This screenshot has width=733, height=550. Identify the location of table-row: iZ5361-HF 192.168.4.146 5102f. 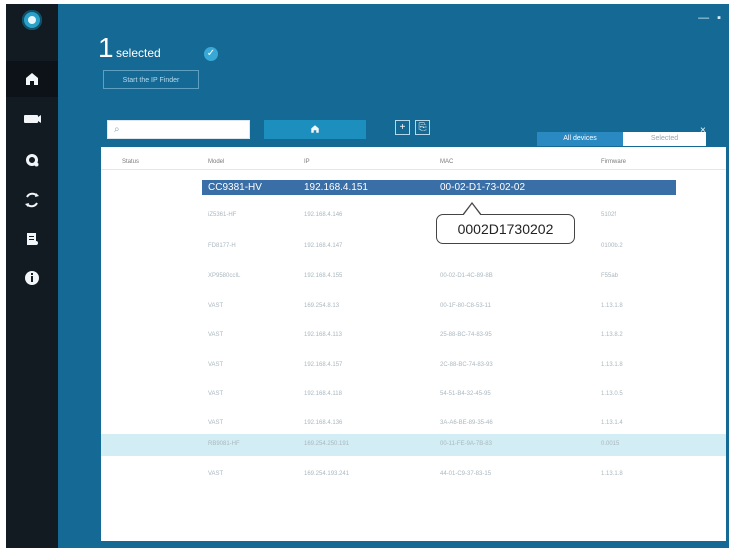
(413, 216).